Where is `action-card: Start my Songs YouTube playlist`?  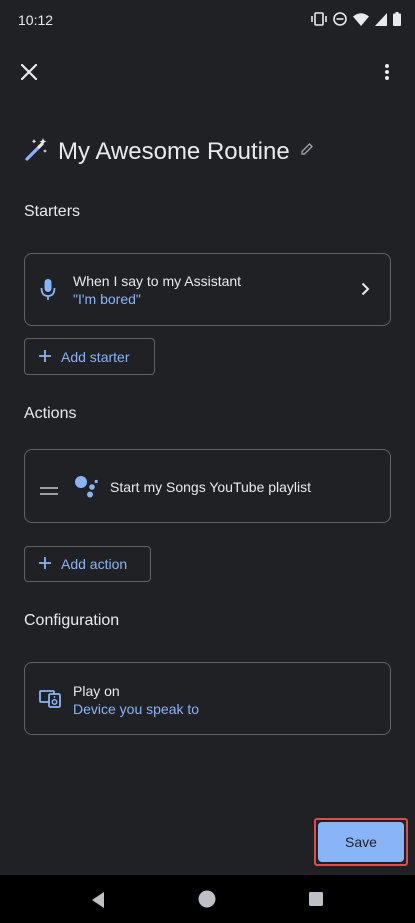
action-card: Start my Songs YouTube playlist is located at coordinates (207, 486).